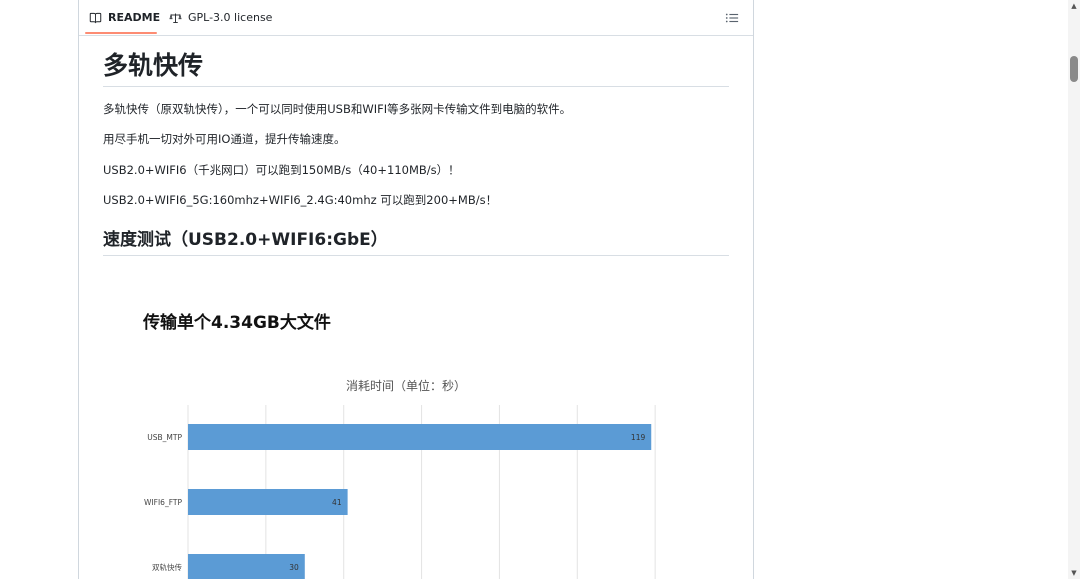 This screenshot has width=1080, height=579. What do you see at coordinates (164, 437) in the screenshot?
I see `chart-category-label: USB_MTP` at bounding box center [164, 437].